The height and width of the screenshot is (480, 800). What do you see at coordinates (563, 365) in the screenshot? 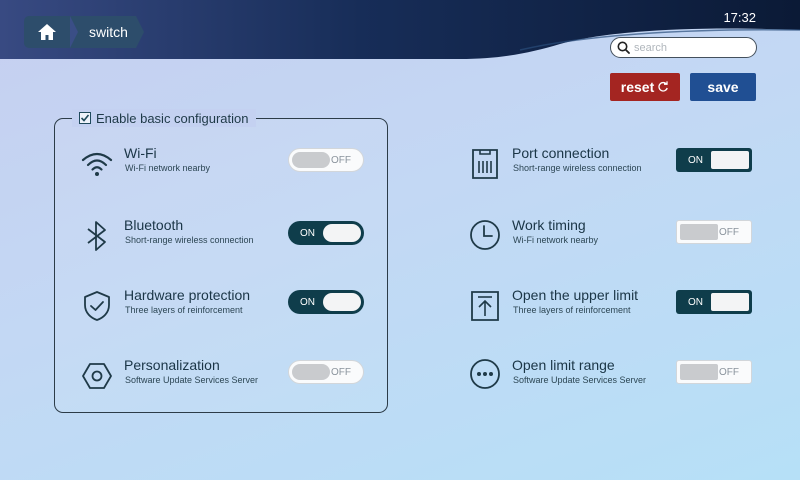
I see `setting-title: Open limit range` at bounding box center [563, 365].